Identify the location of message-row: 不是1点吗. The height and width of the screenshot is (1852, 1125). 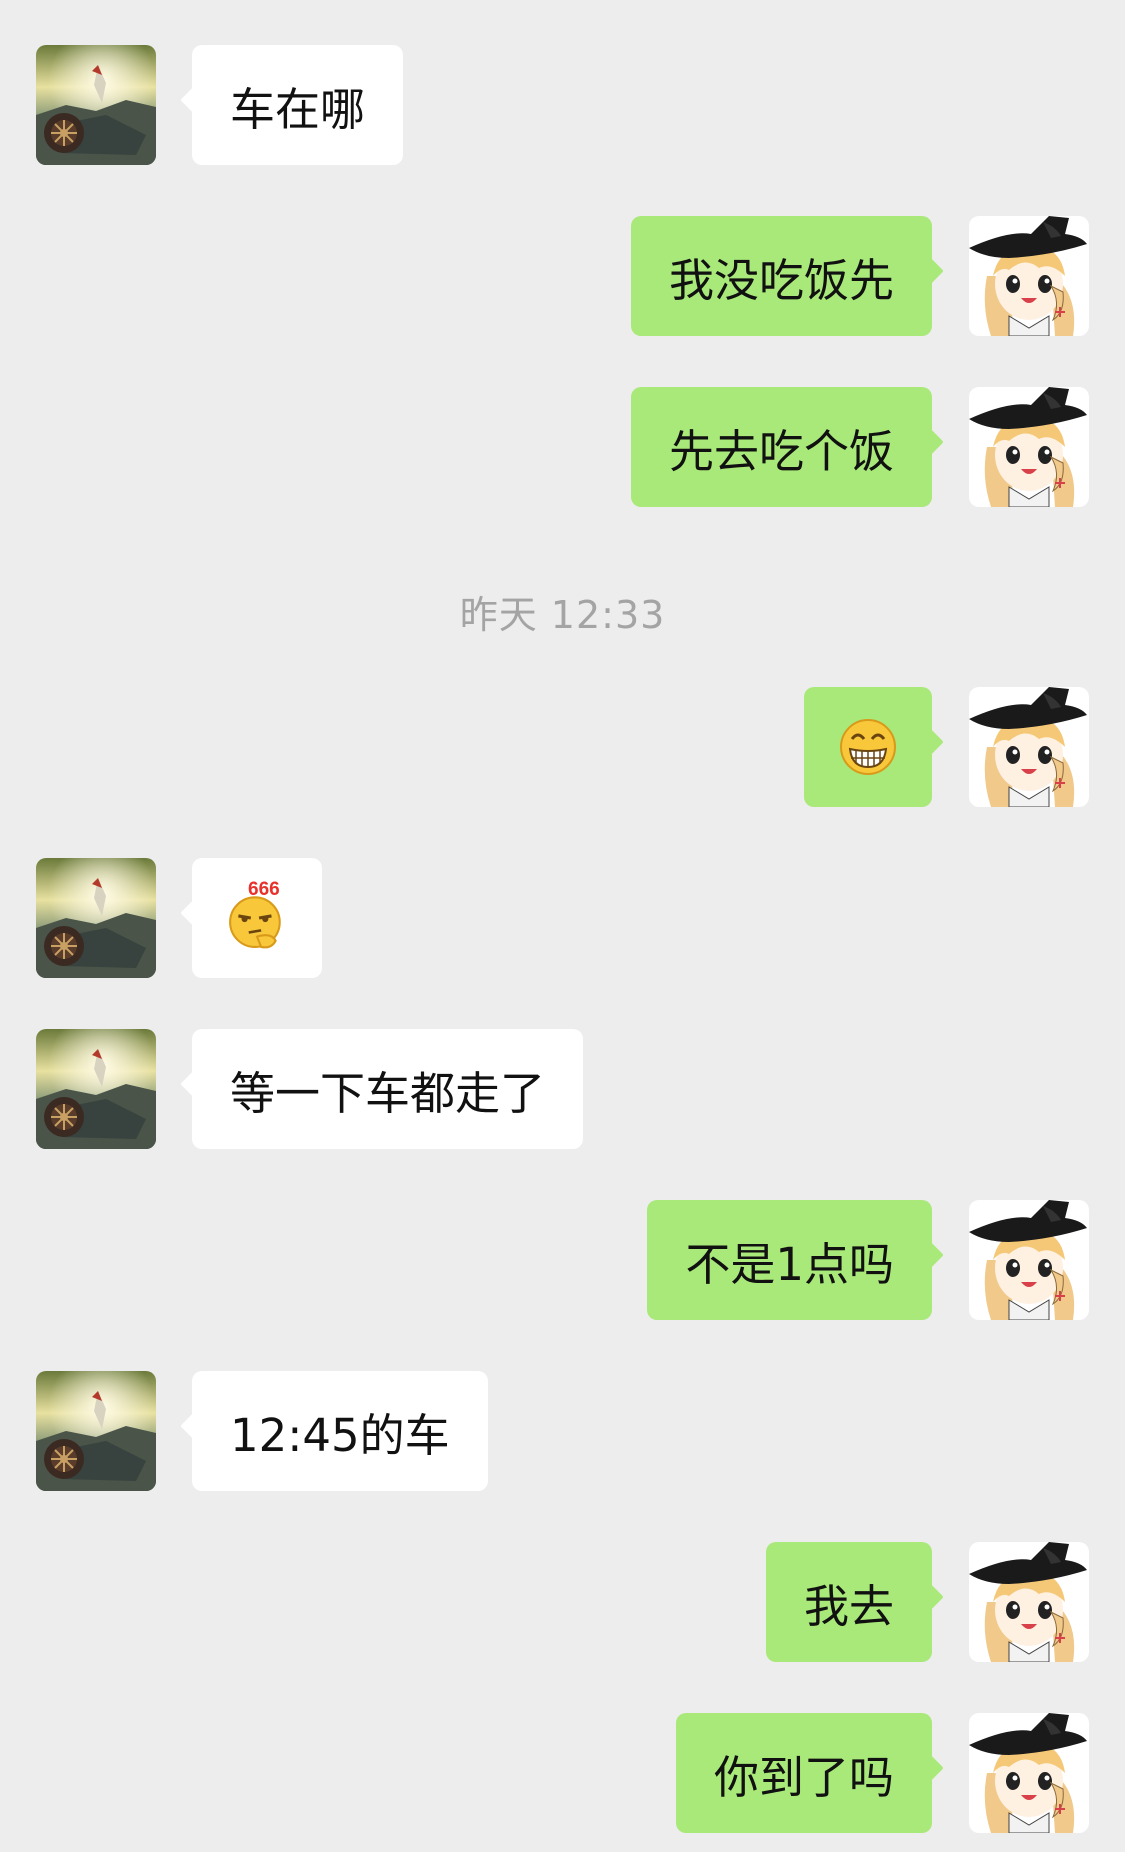
(562, 1260).